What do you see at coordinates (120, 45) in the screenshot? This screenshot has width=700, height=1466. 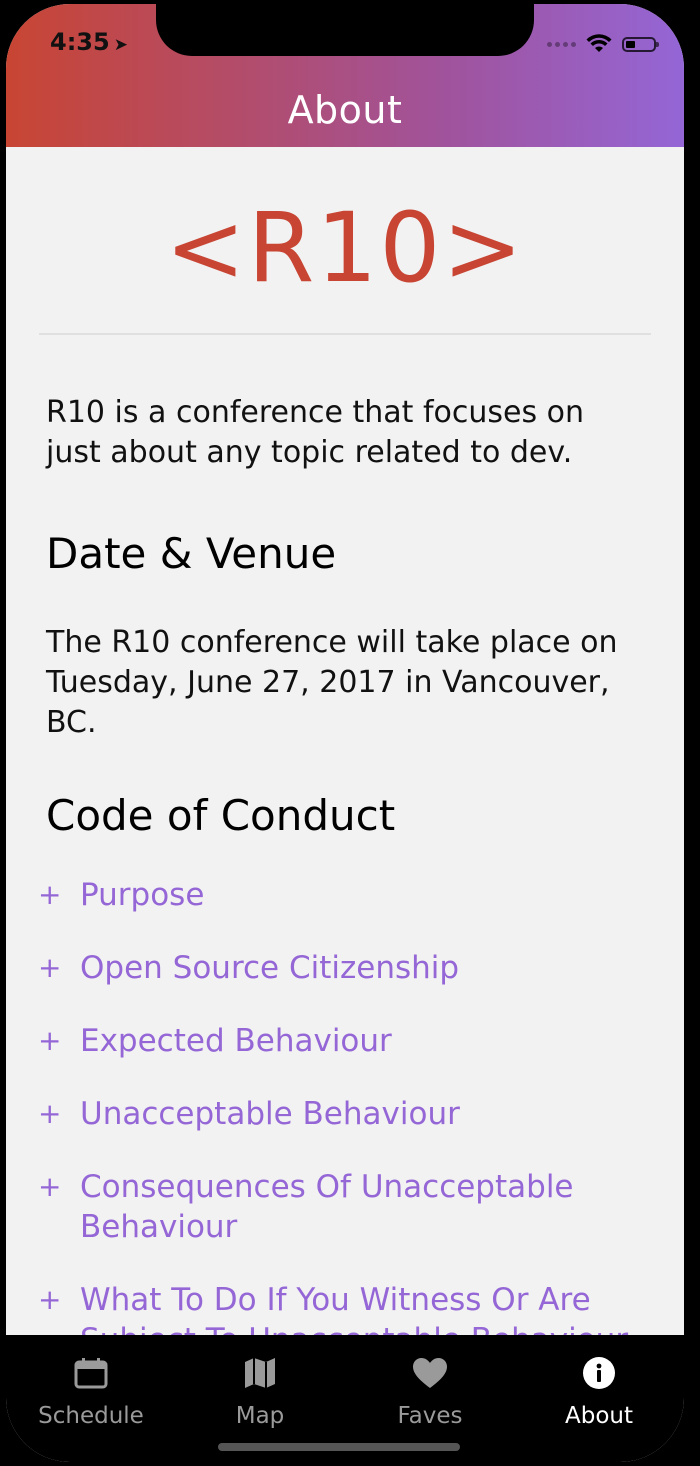 I see `location-arrow-icon: ➤` at bounding box center [120, 45].